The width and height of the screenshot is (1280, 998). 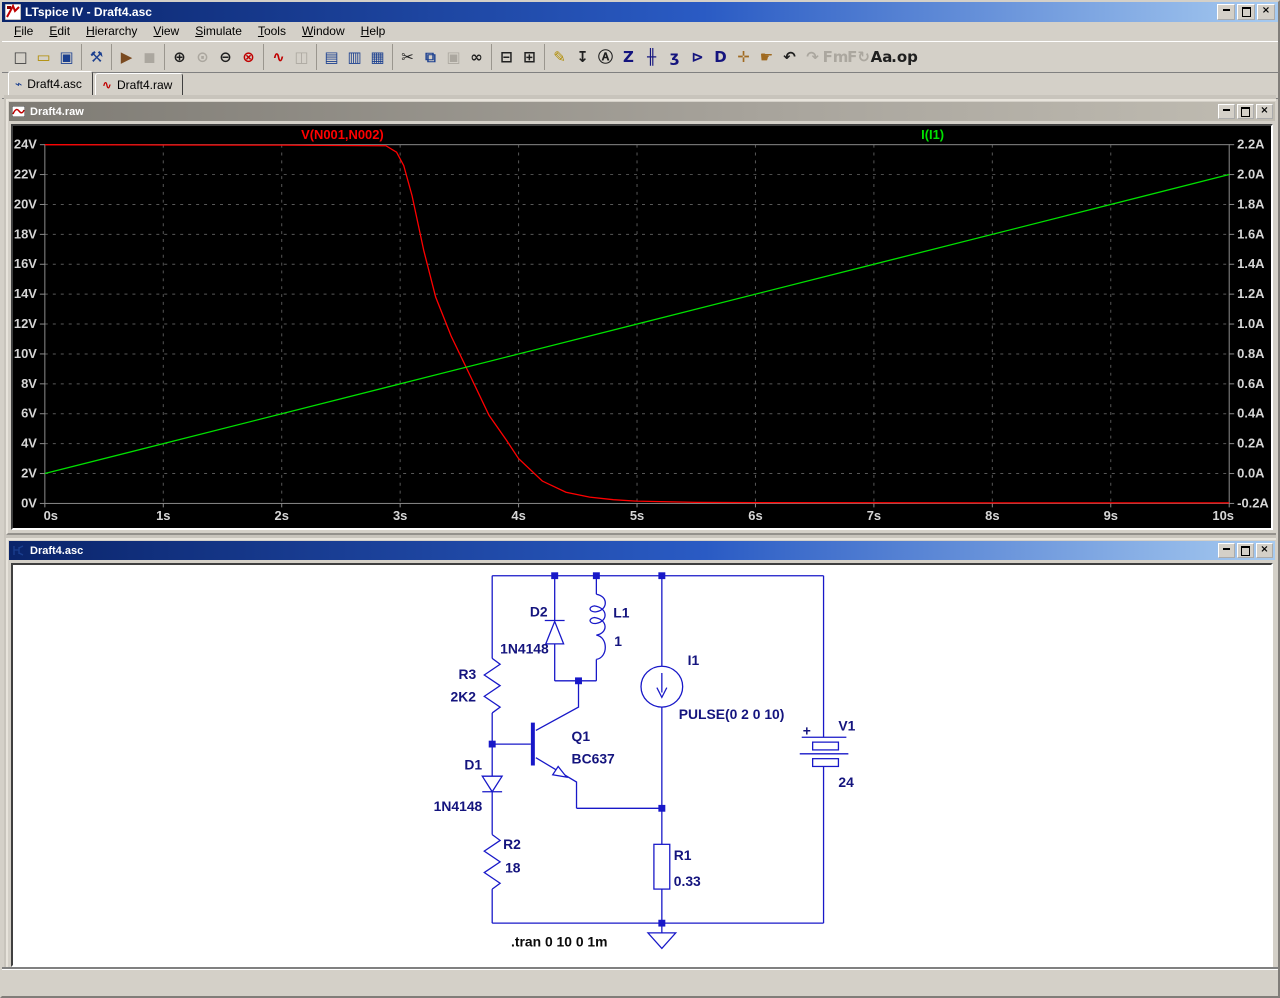 I want to click on move-button: ✛, so click(x=743, y=57).